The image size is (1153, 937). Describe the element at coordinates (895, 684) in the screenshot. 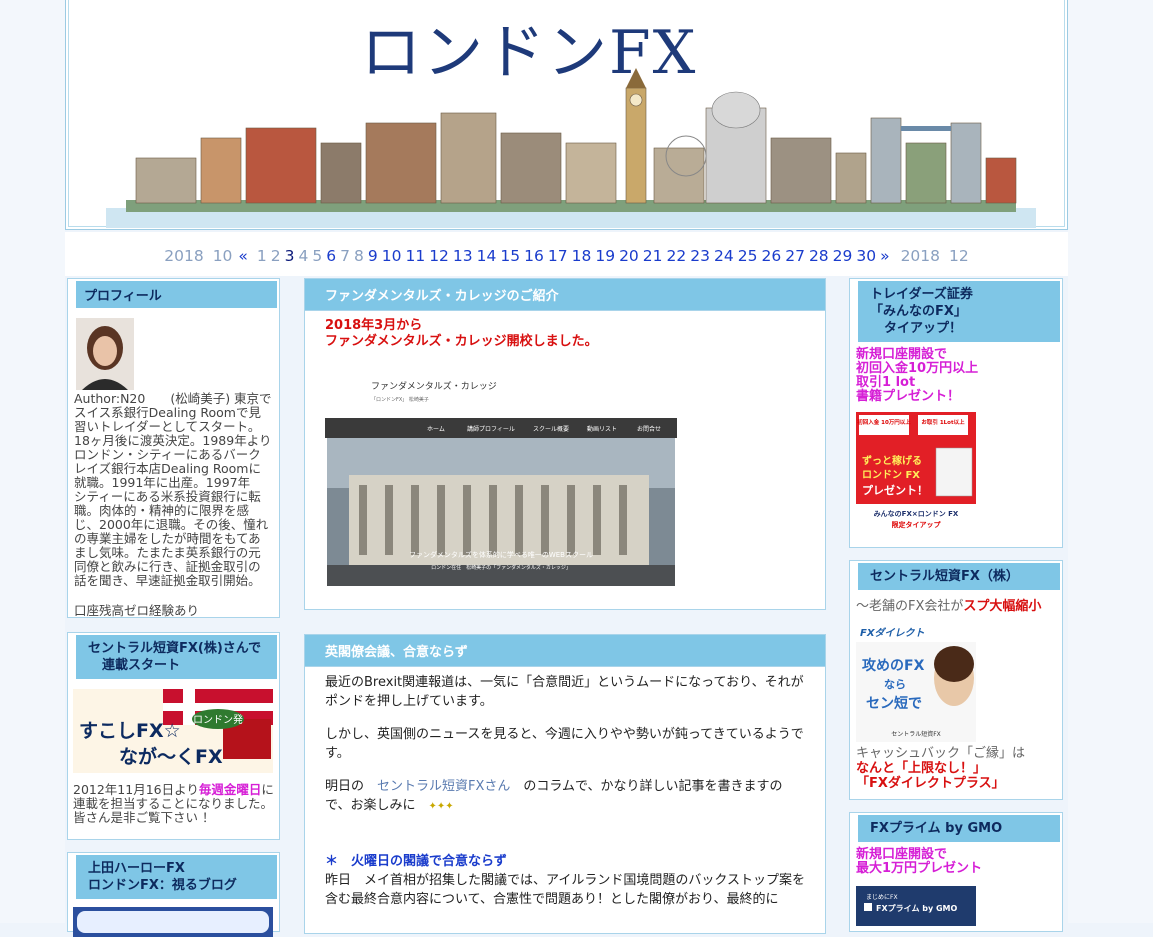

I see `banner-l2: なら` at that location.